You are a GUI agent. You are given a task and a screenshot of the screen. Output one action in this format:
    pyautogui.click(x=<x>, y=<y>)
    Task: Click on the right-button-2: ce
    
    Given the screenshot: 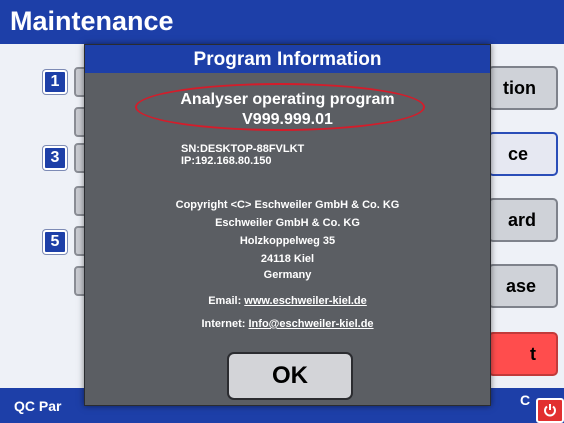 What is the action you would take?
    pyautogui.click(x=523, y=154)
    